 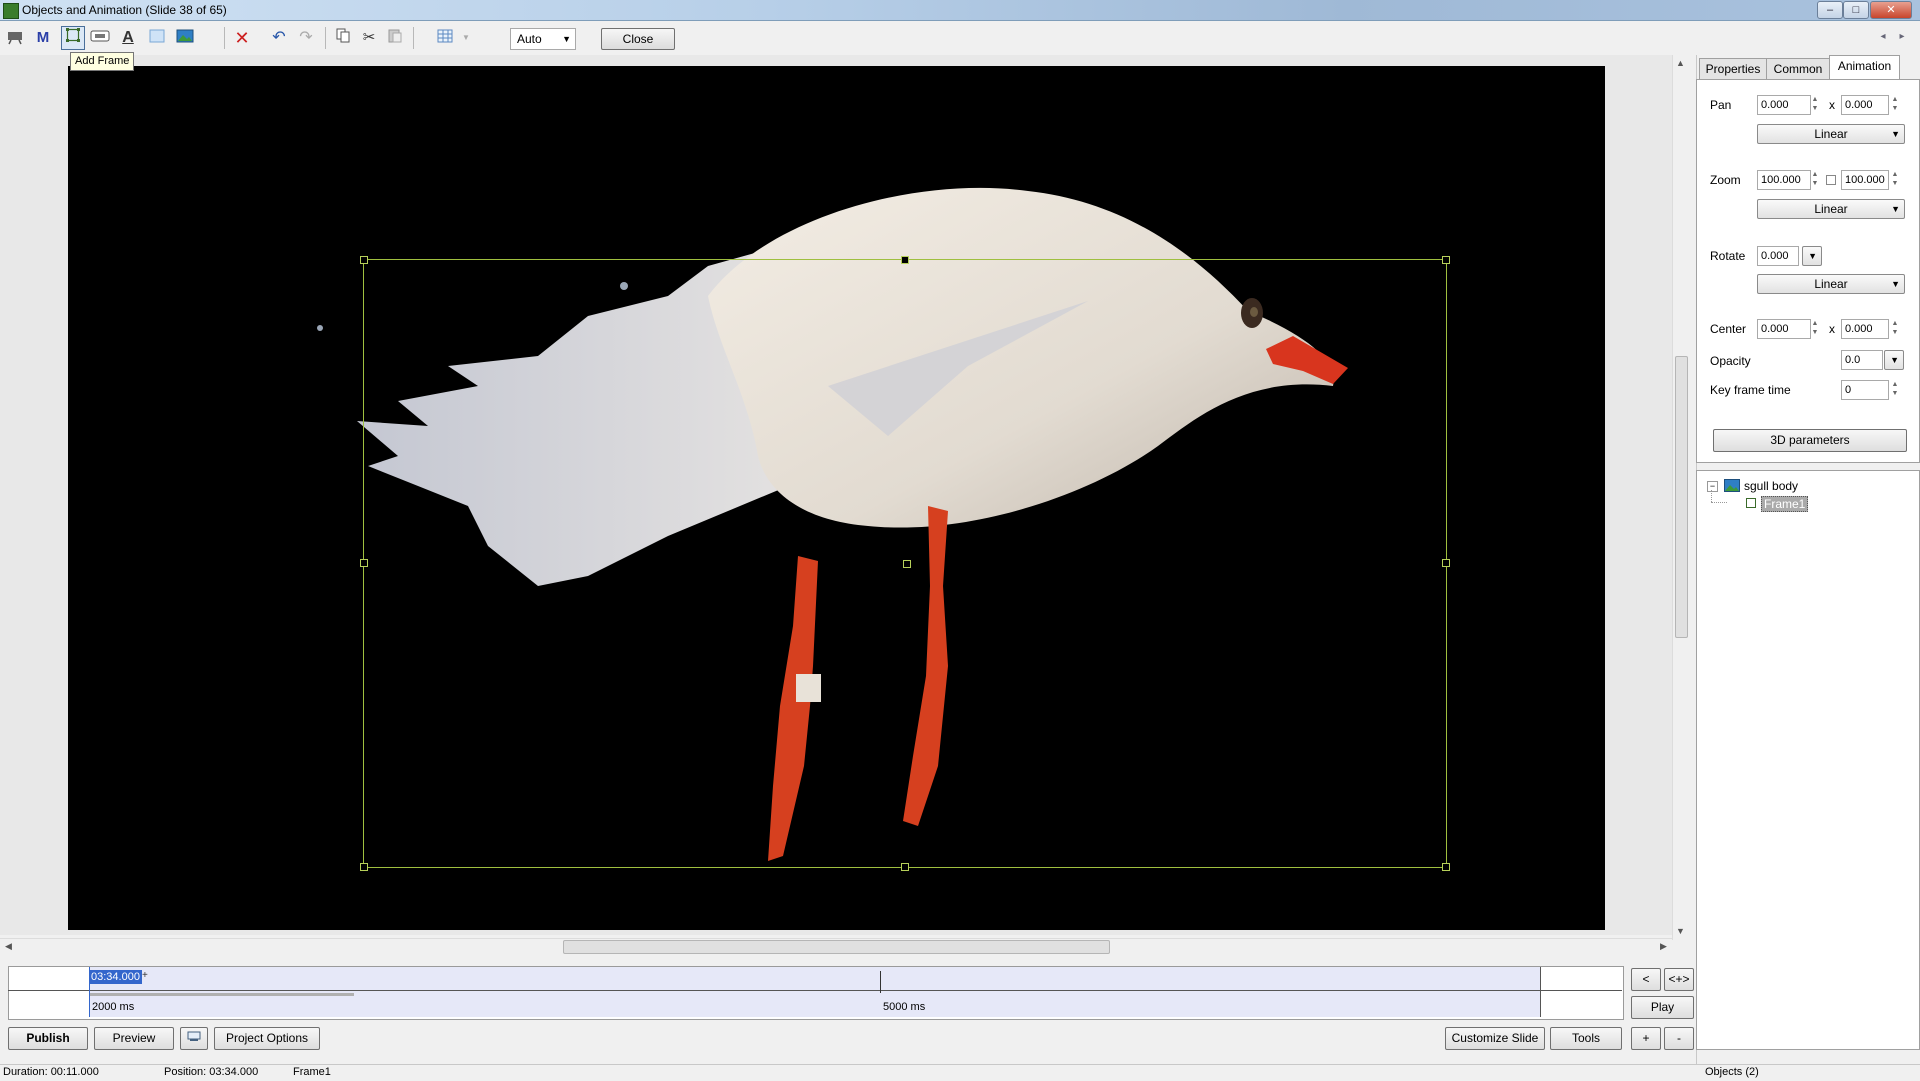 I want to click on add-rectangle-icon, so click(x=157, y=38).